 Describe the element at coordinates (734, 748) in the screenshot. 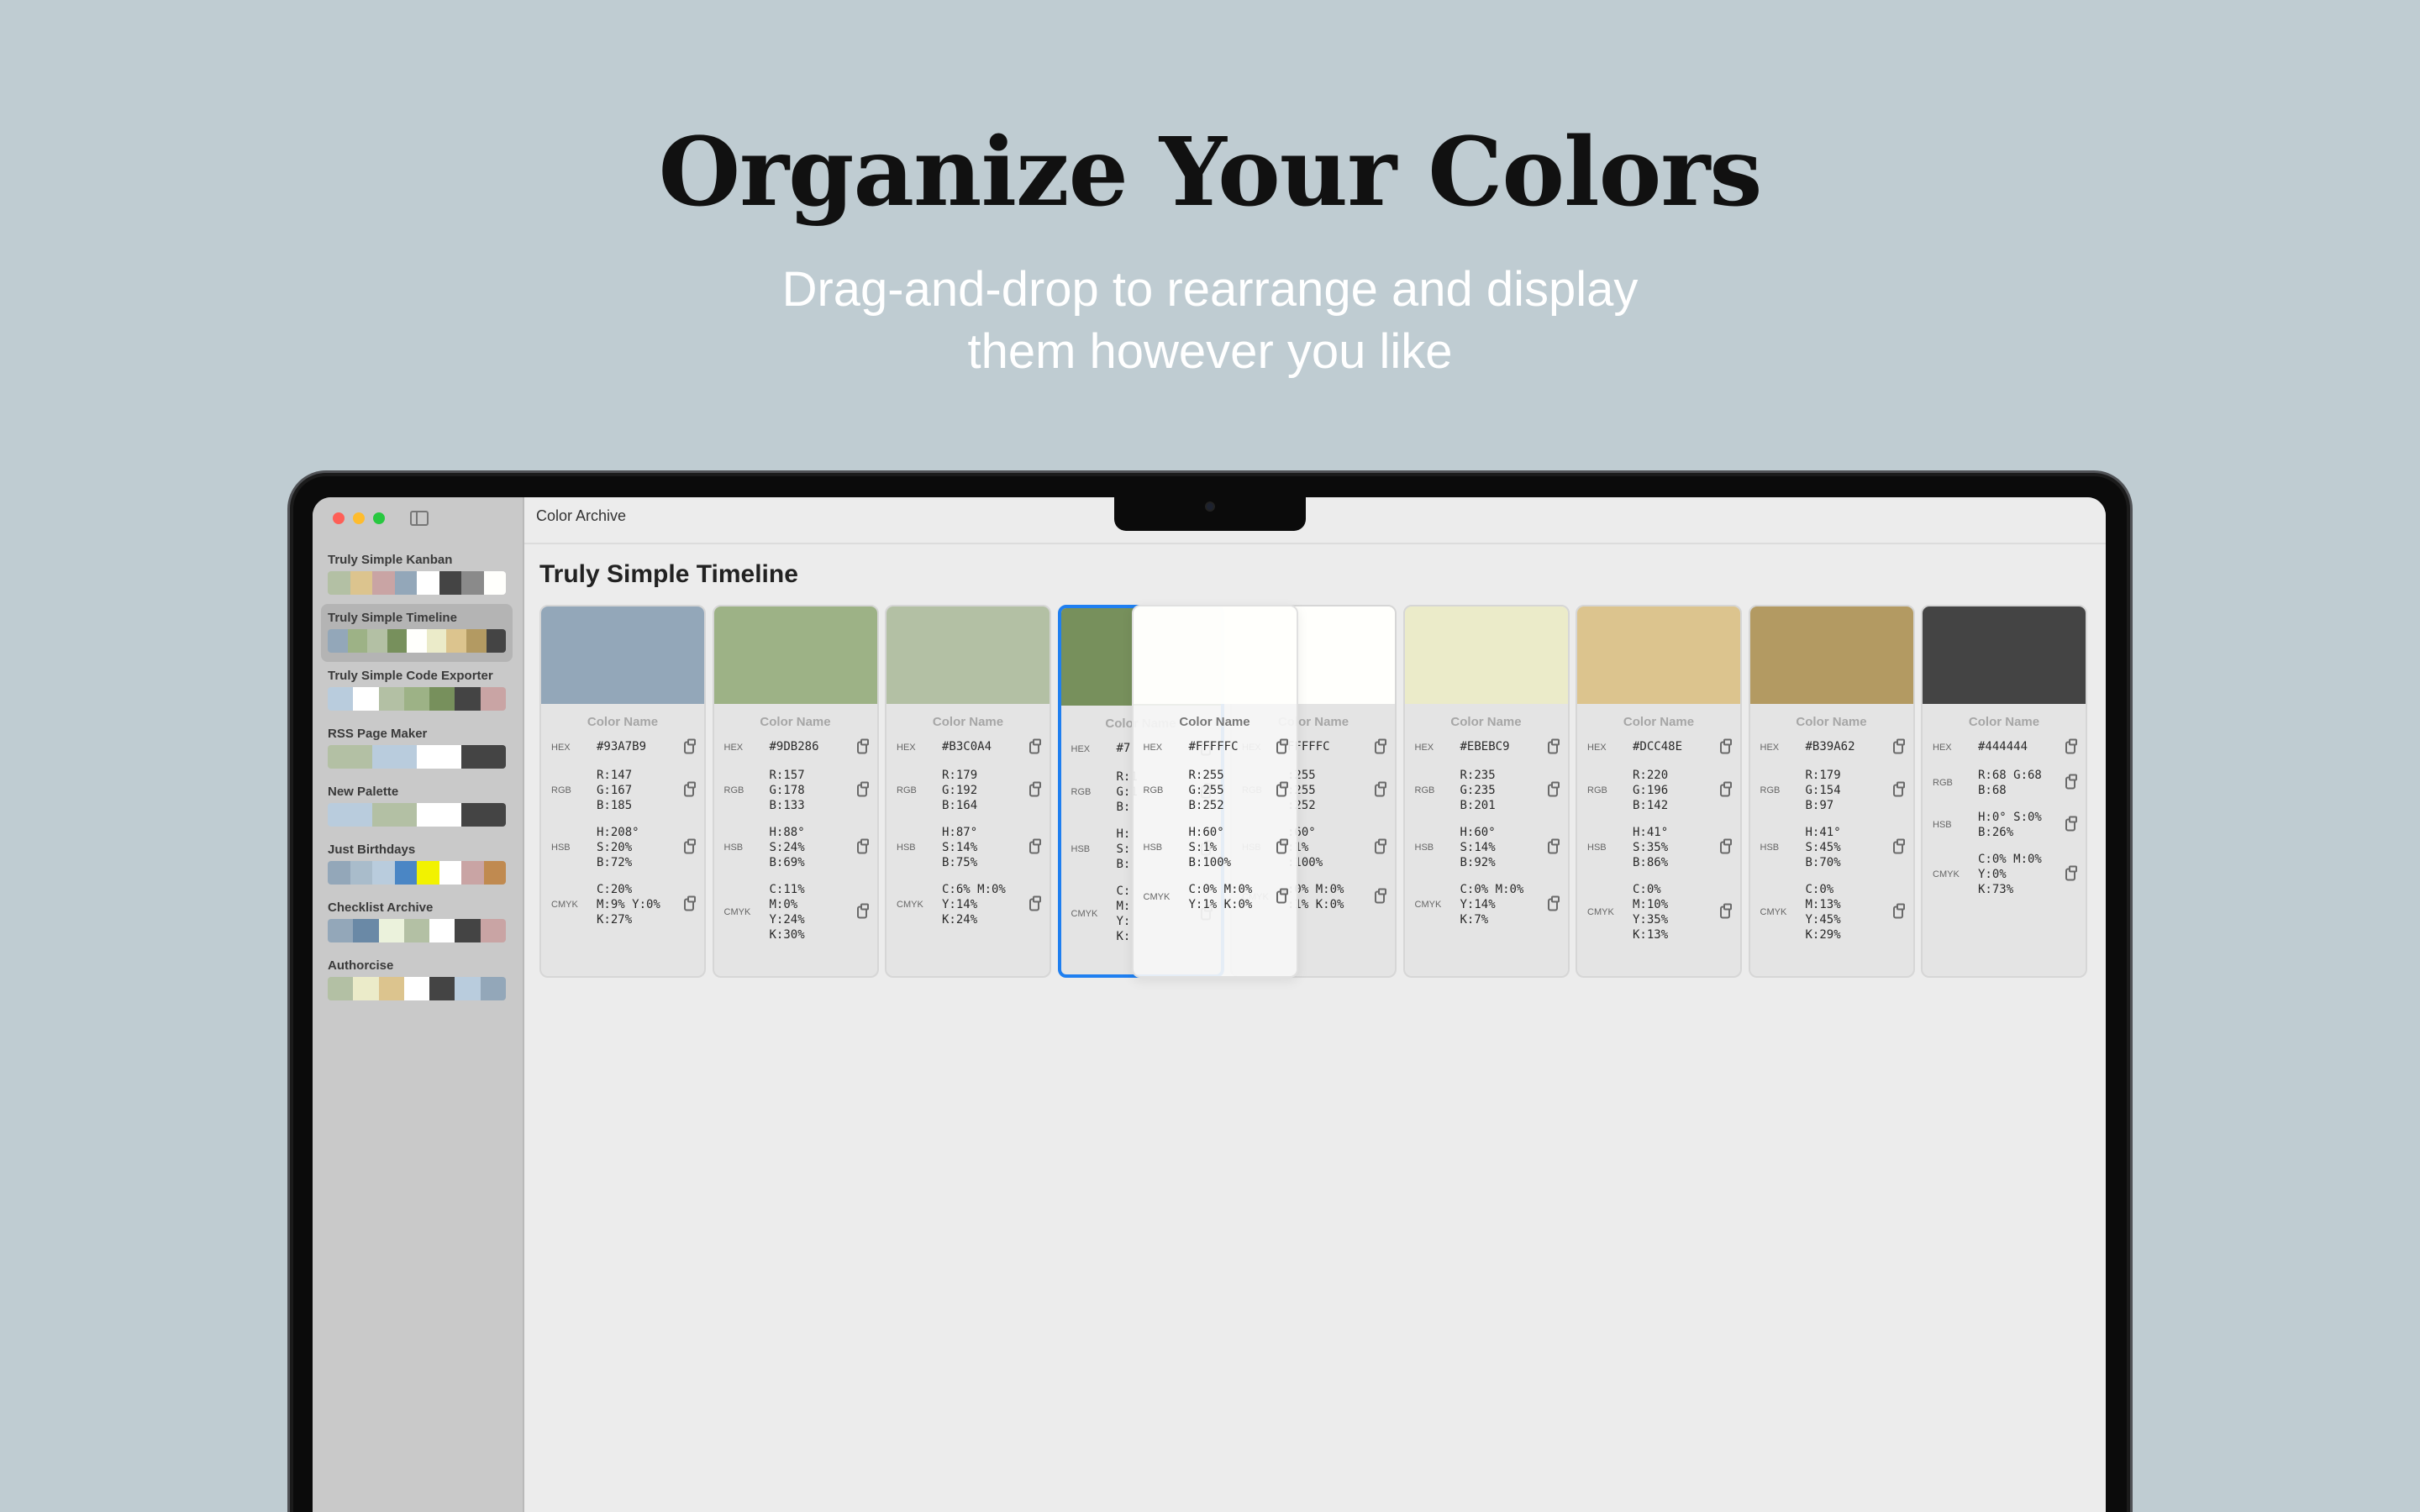

I see `hex-label: HEX` at that location.